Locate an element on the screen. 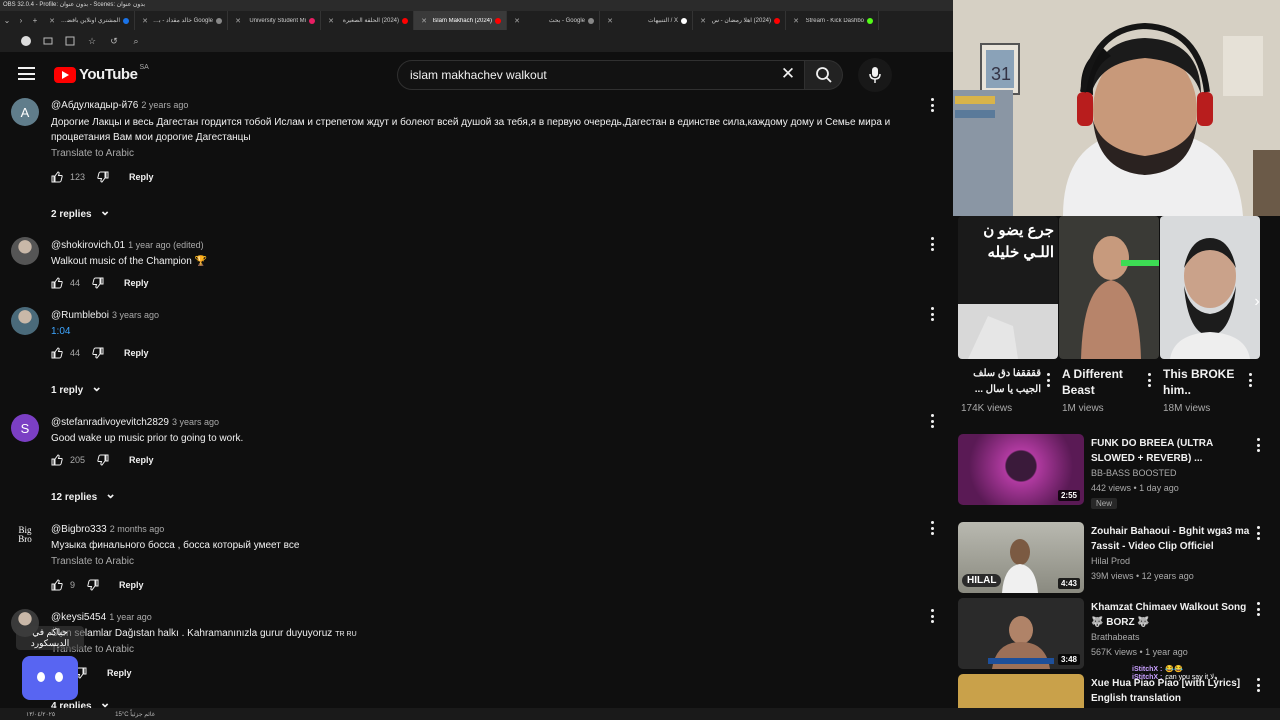 The width and height of the screenshot is (1280, 720). video-title: Khamzat Chimaev Walkout Song 🐺 BORZ 🐺 is located at coordinates (1171, 615).